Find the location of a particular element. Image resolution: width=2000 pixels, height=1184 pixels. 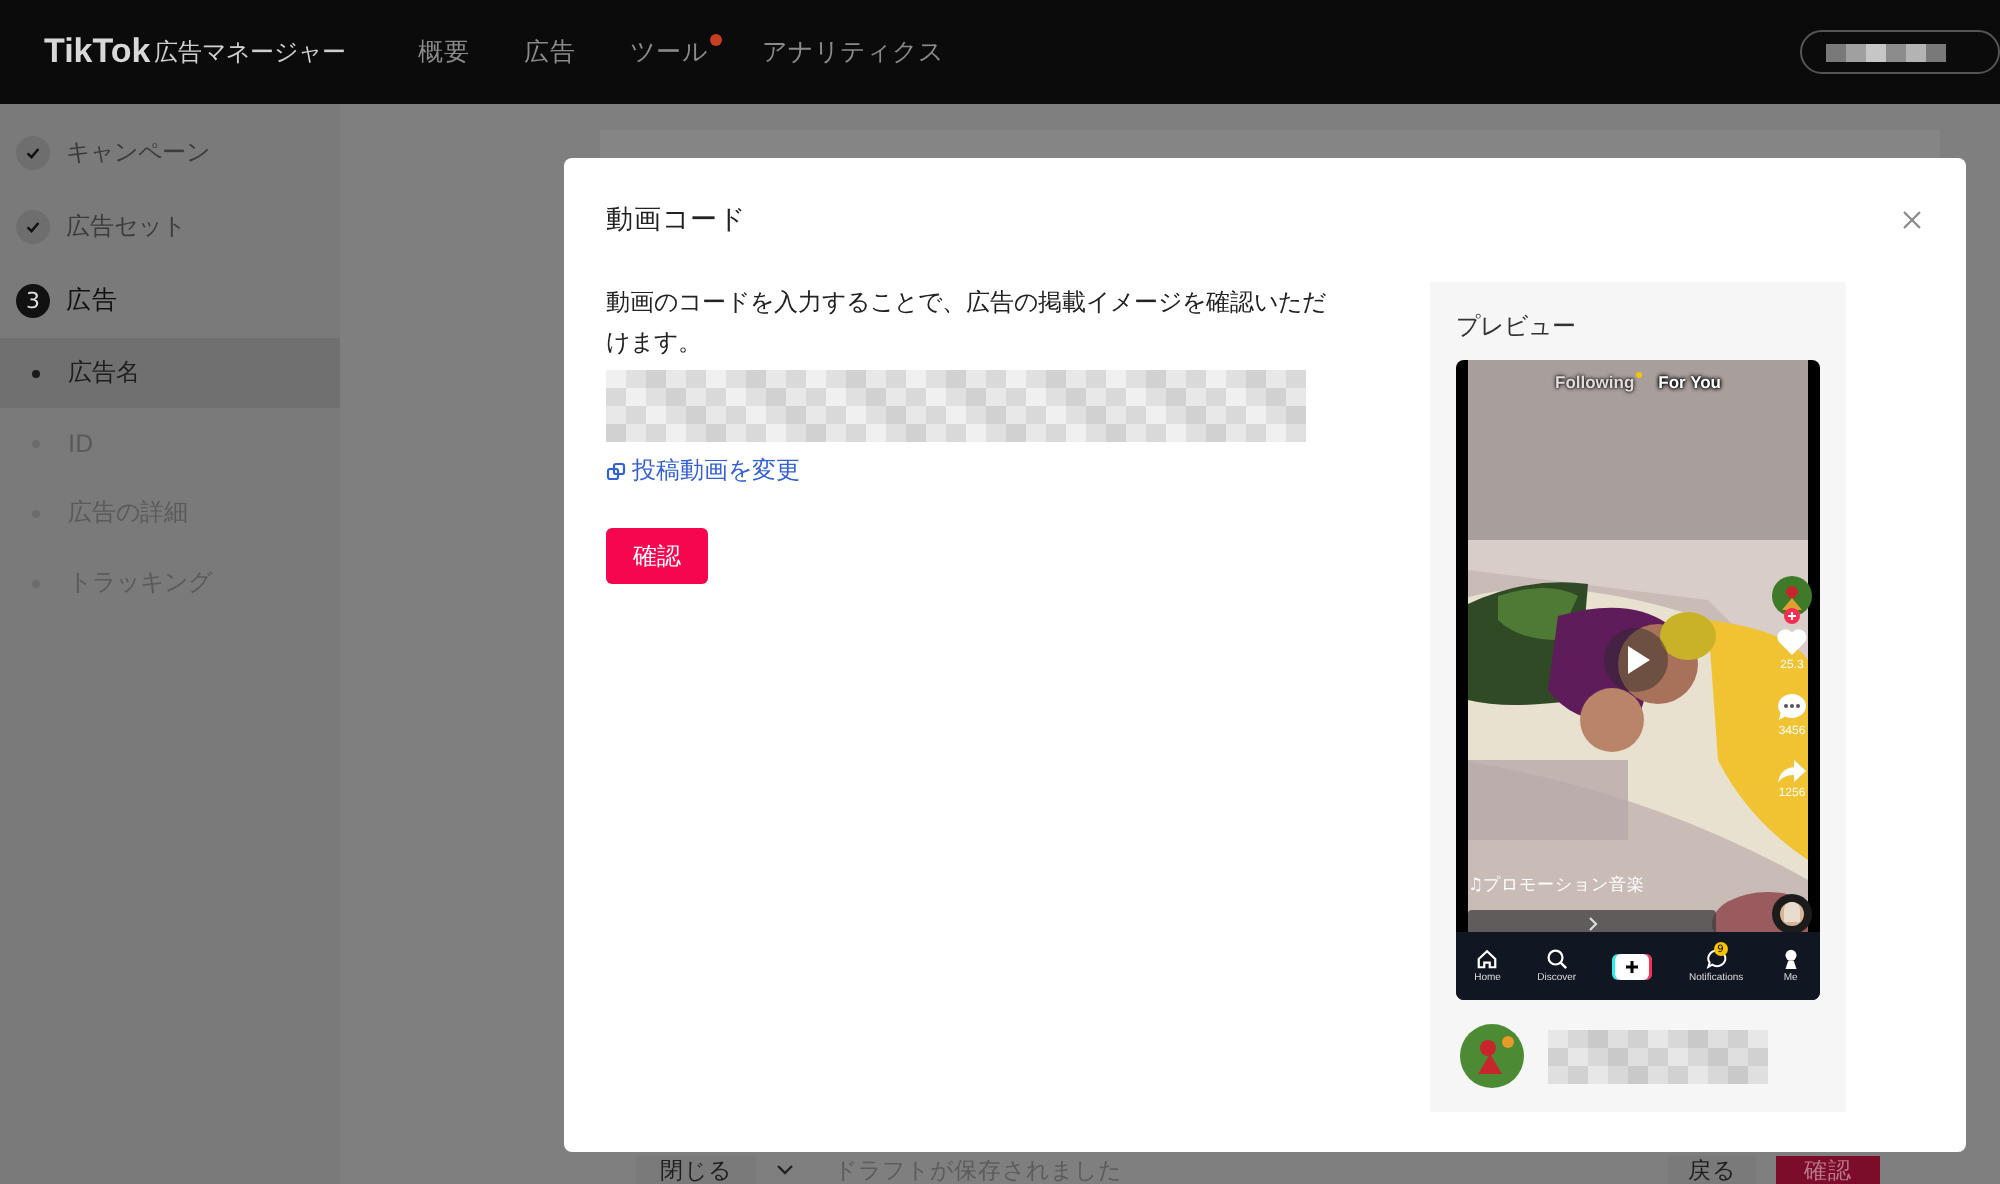

step-label: 広告 is located at coordinates (92, 301).